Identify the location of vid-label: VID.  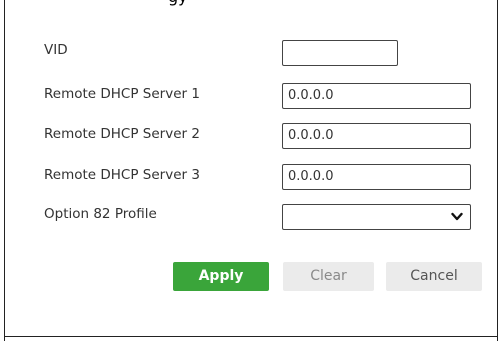
(56, 50).